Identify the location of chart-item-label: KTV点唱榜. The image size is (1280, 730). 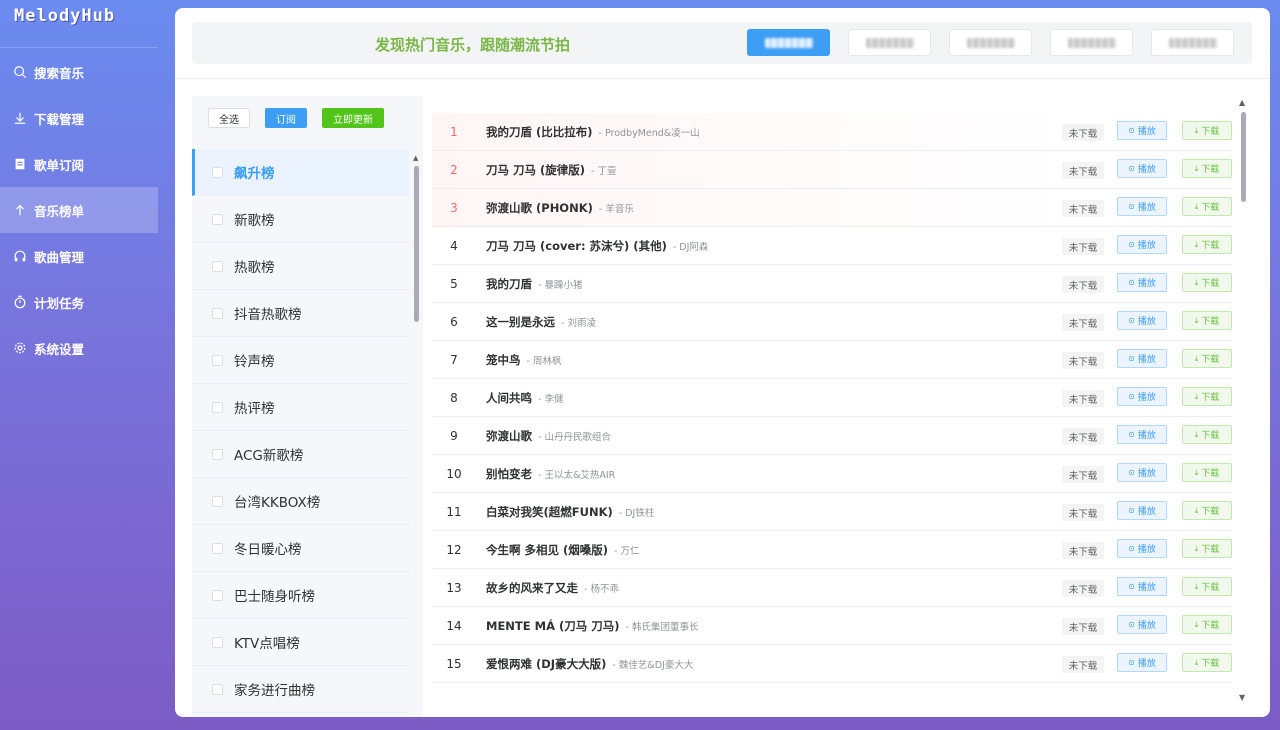
(267, 644).